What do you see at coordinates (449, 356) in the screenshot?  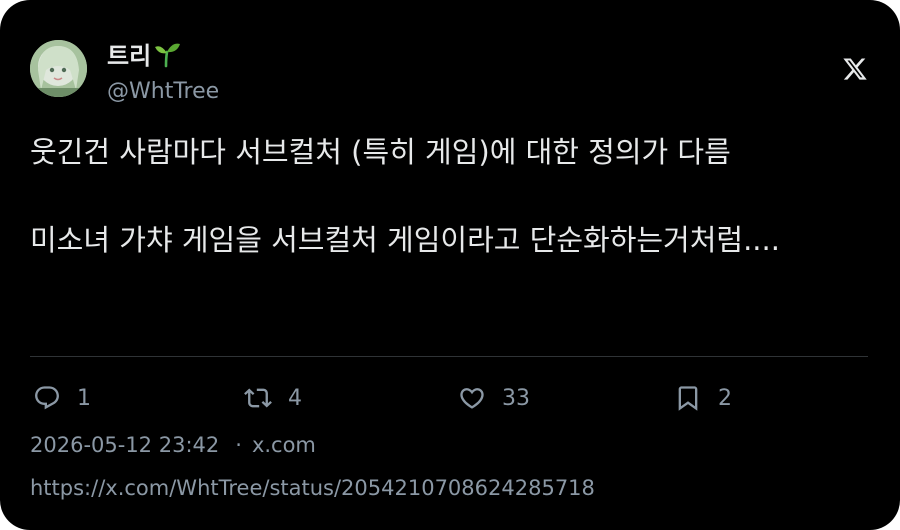 I see `divider` at bounding box center [449, 356].